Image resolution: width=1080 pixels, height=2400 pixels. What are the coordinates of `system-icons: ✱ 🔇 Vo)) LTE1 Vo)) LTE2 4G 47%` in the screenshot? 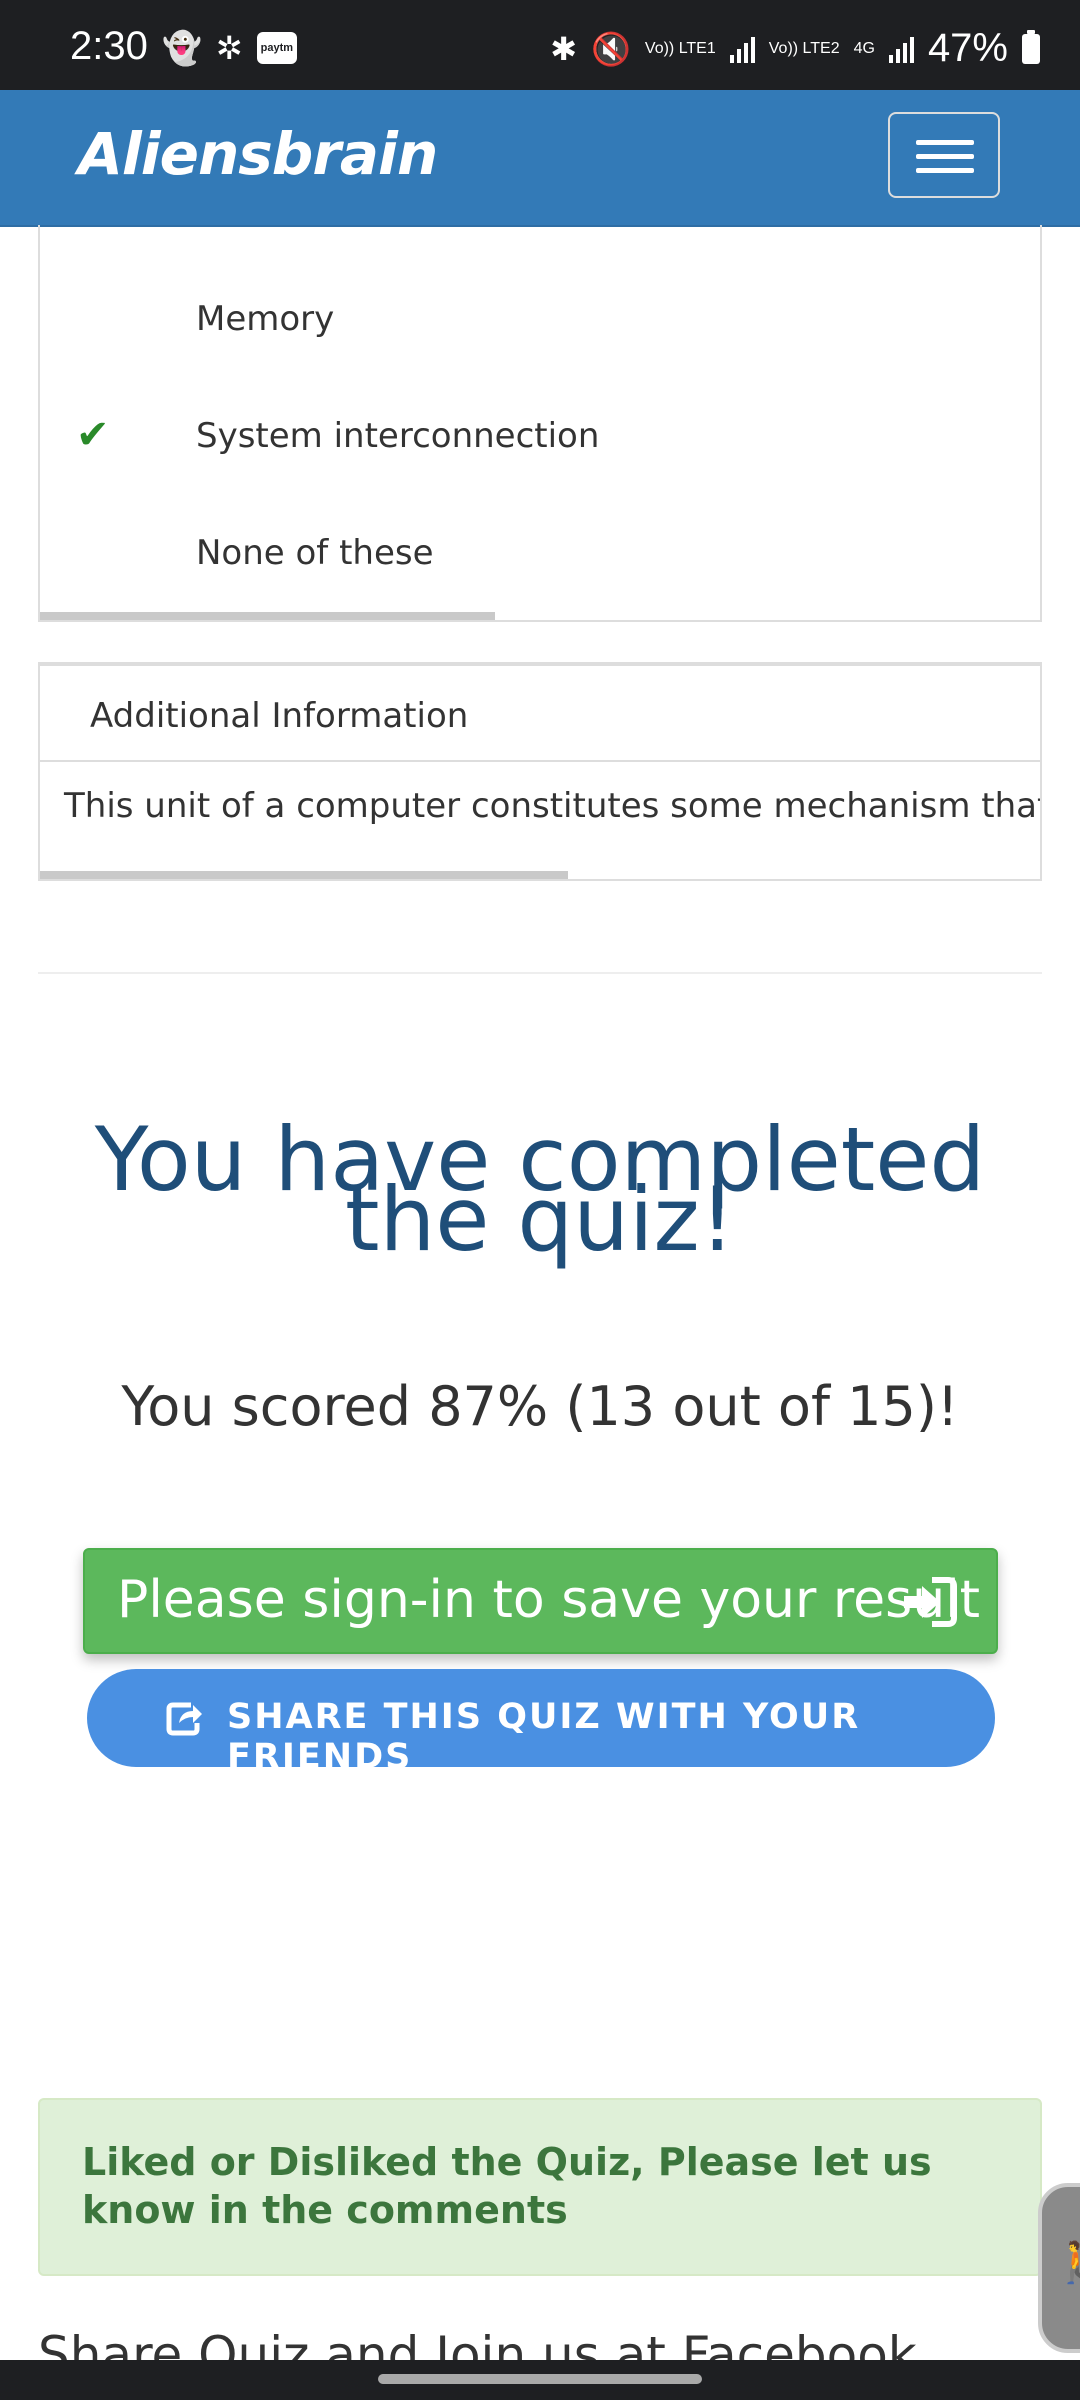 It's located at (795, 48).